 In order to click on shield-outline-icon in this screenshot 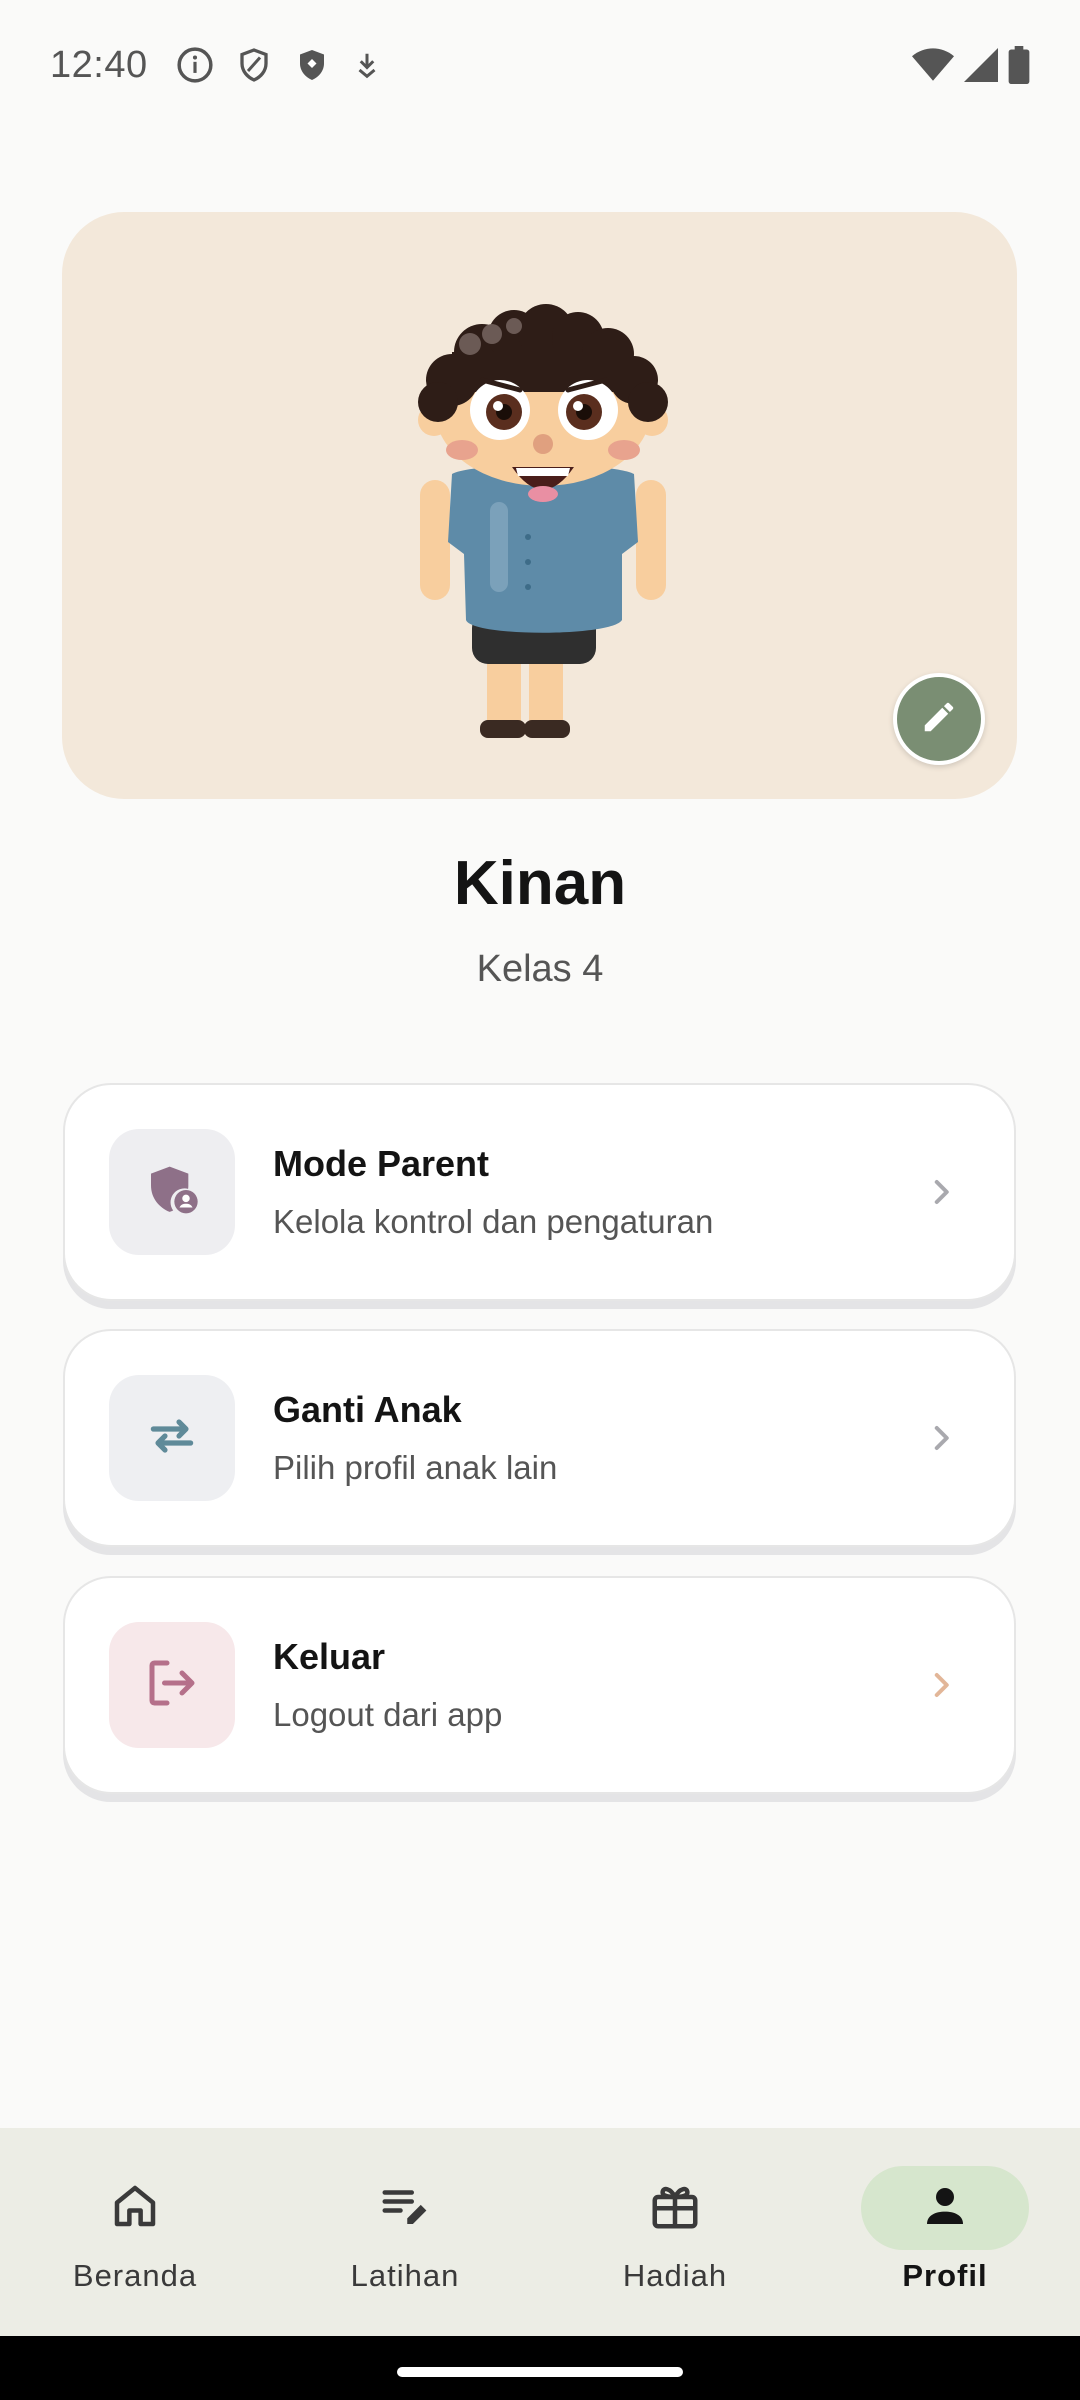, I will do `click(254, 65)`.